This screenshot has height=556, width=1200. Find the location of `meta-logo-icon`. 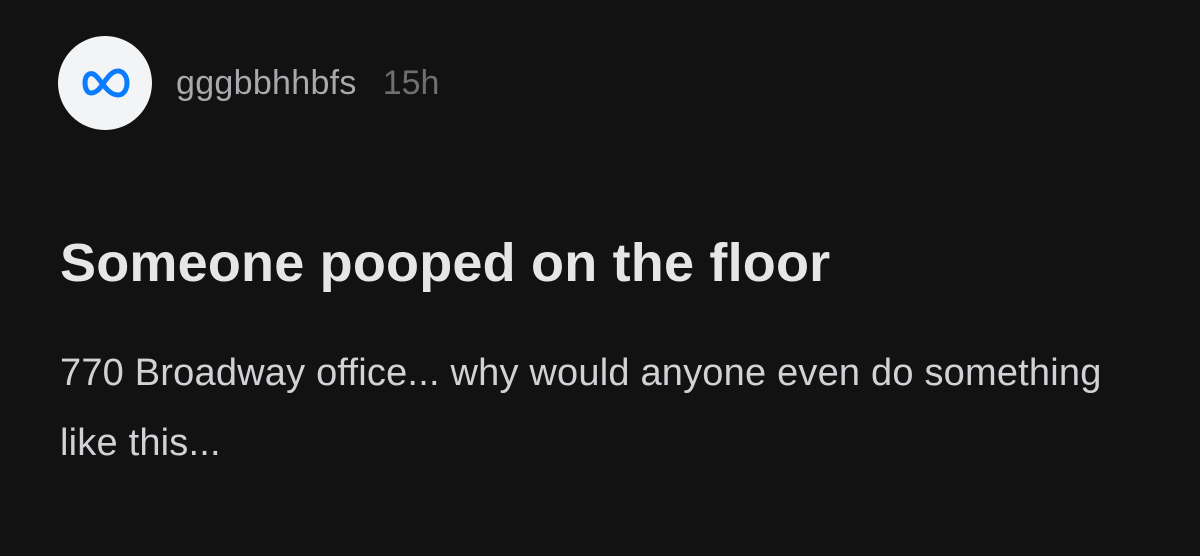

meta-logo-icon is located at coordinates (105, 83).